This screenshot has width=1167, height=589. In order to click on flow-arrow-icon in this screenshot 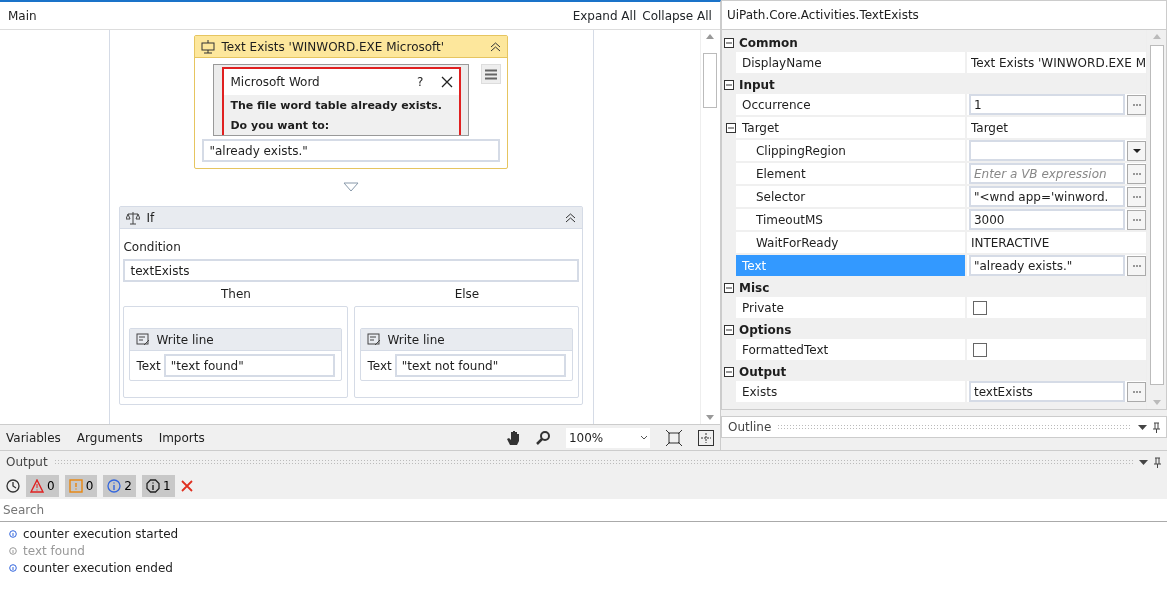, I will do `click(351, 187)`.